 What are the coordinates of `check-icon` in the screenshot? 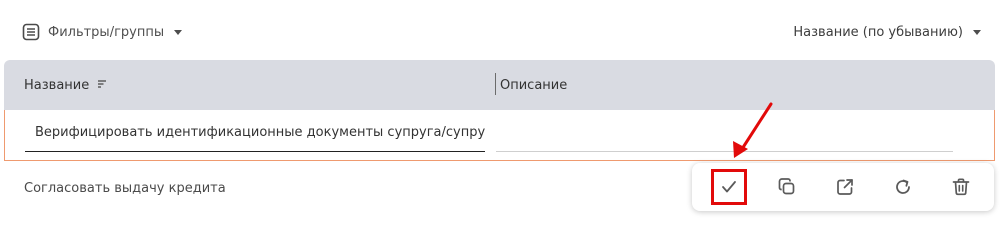 It's located at (729, 187).